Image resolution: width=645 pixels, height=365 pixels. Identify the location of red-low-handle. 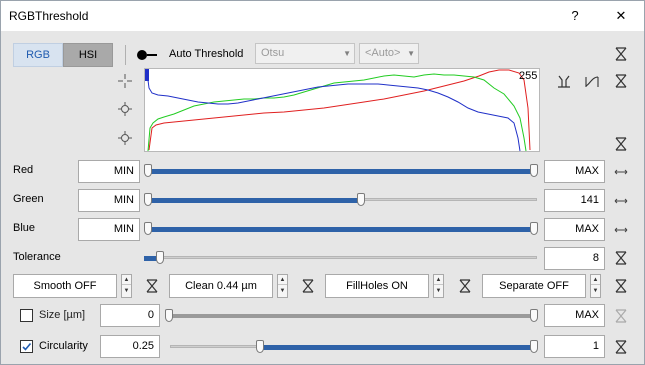
(148, 170).